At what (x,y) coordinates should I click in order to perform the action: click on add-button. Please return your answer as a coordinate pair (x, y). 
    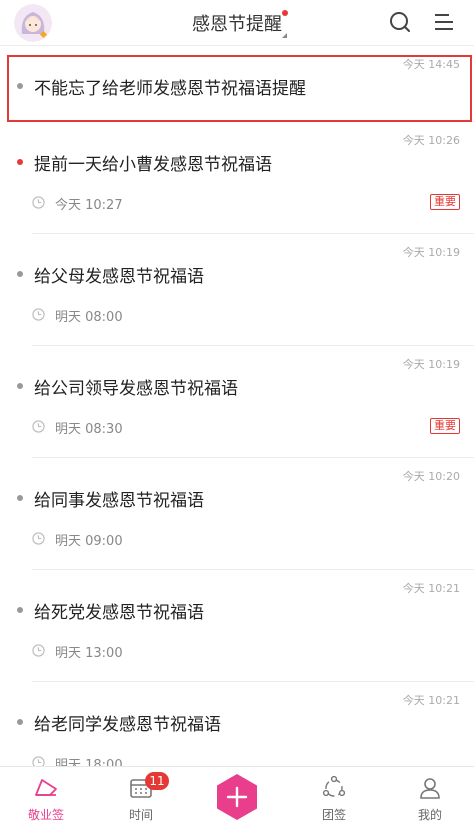
    Looking at the image, I should click on (237, 797).